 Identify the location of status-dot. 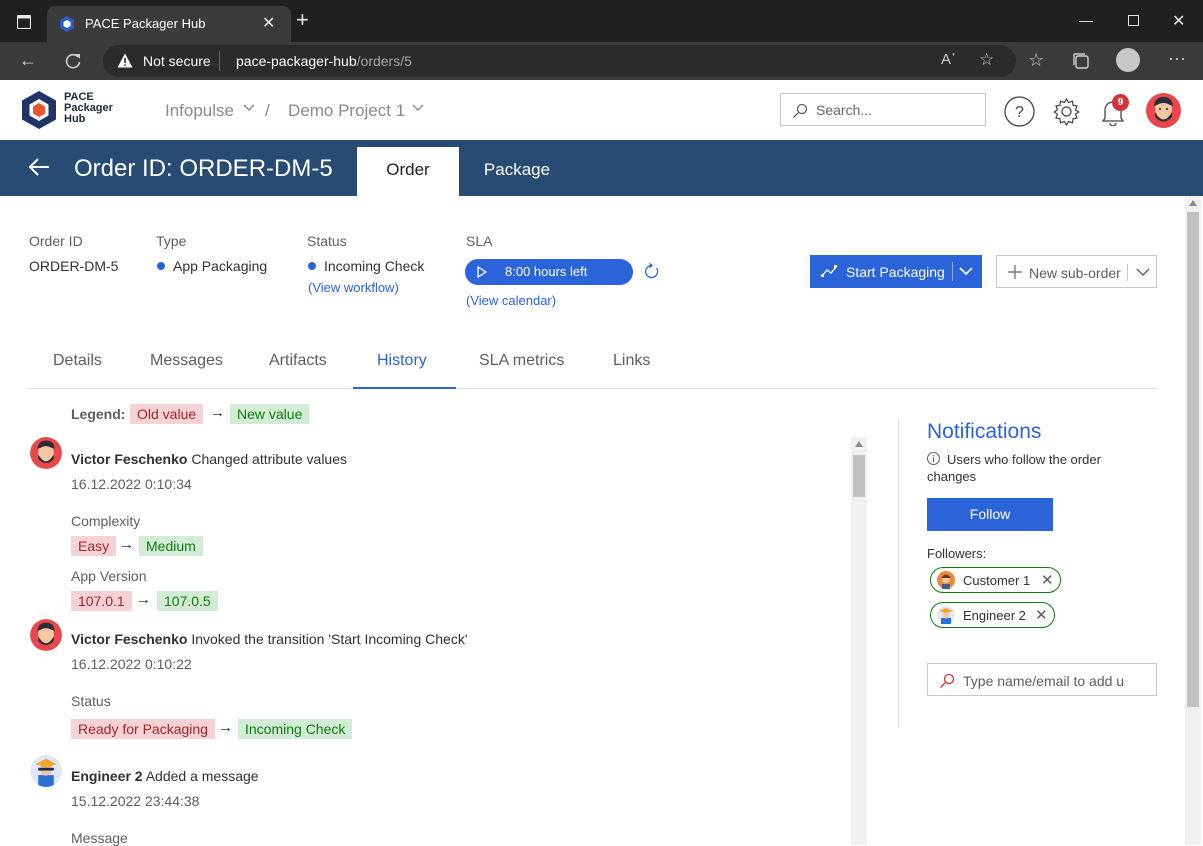
(312, 266).